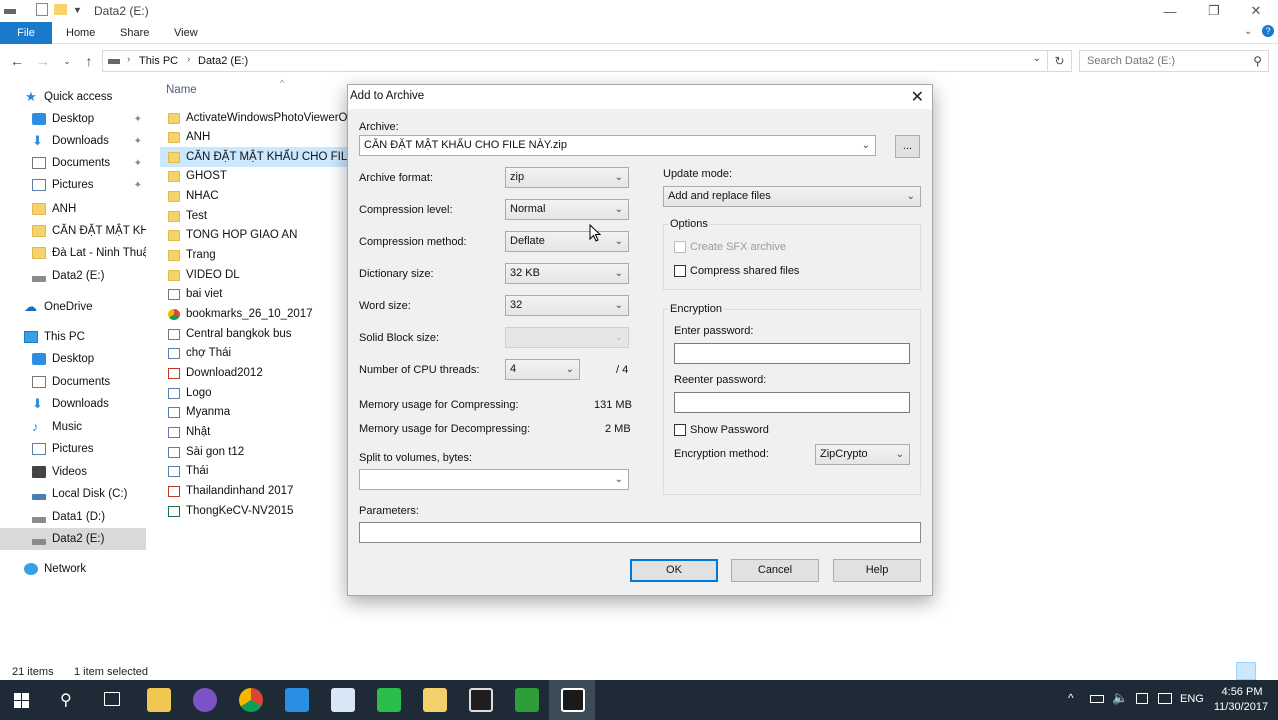 The image size is (1278, 720). I want to click on file-item: ANH, so click(255, 137).